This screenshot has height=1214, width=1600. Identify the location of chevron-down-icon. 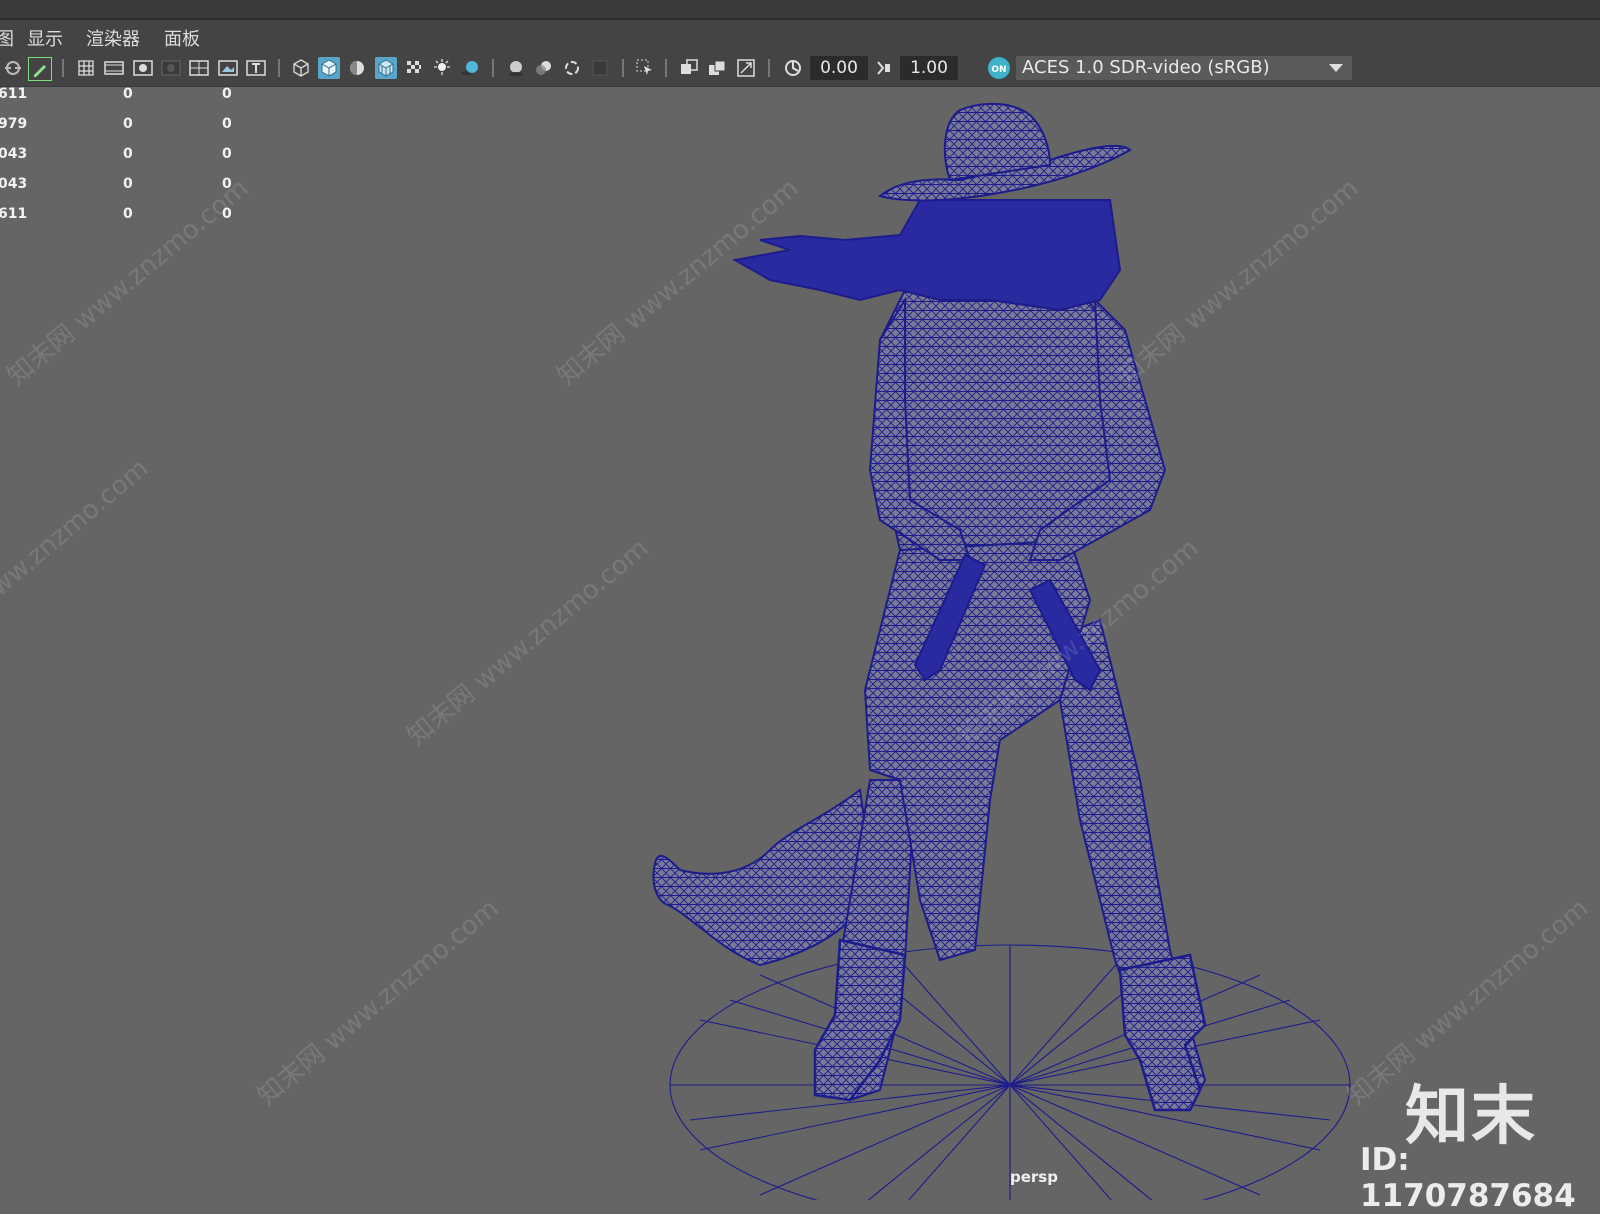
(1336, 68).